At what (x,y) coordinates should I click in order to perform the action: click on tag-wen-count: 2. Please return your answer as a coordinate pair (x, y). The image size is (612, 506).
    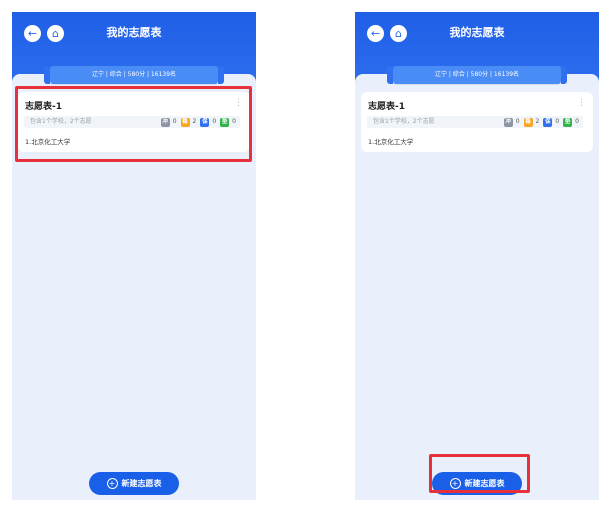
    Looking at the image, I should click on (537, 121).